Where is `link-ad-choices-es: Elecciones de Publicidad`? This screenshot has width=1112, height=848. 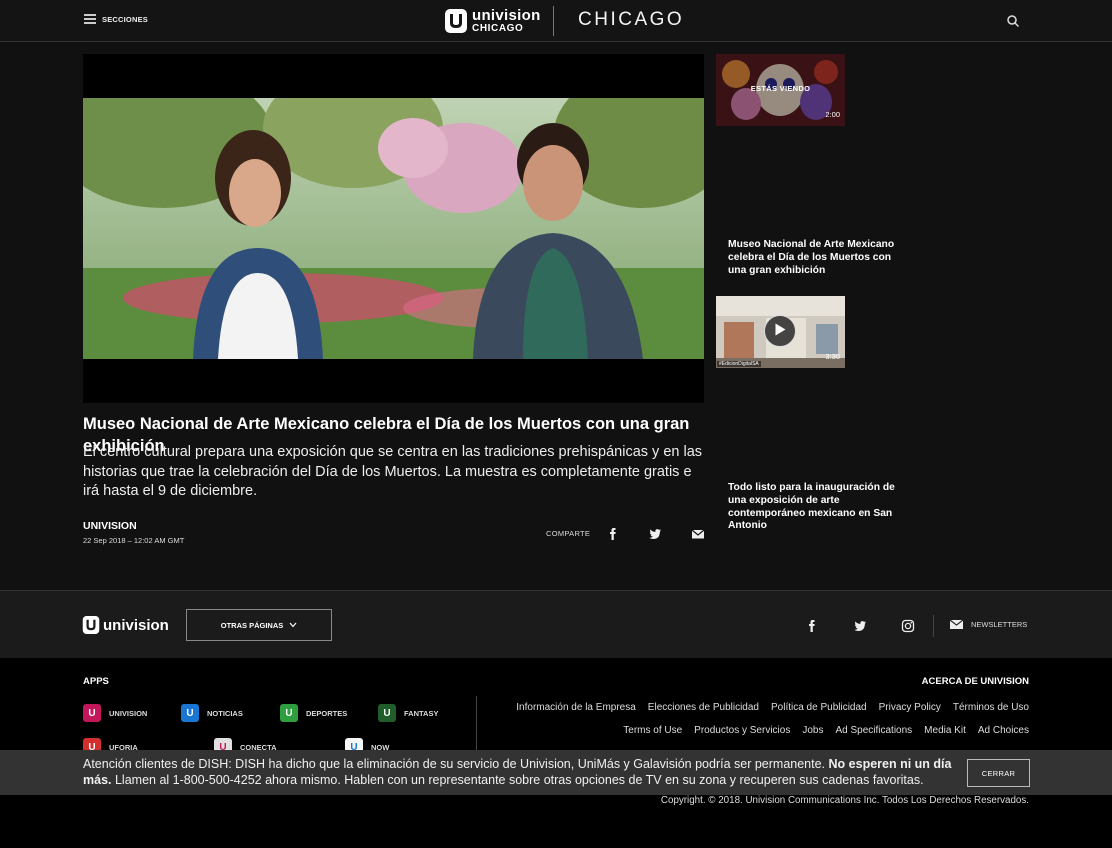 link-ad-choices-es: Elecciones de Publicidad is located at coordinates (703, 707).